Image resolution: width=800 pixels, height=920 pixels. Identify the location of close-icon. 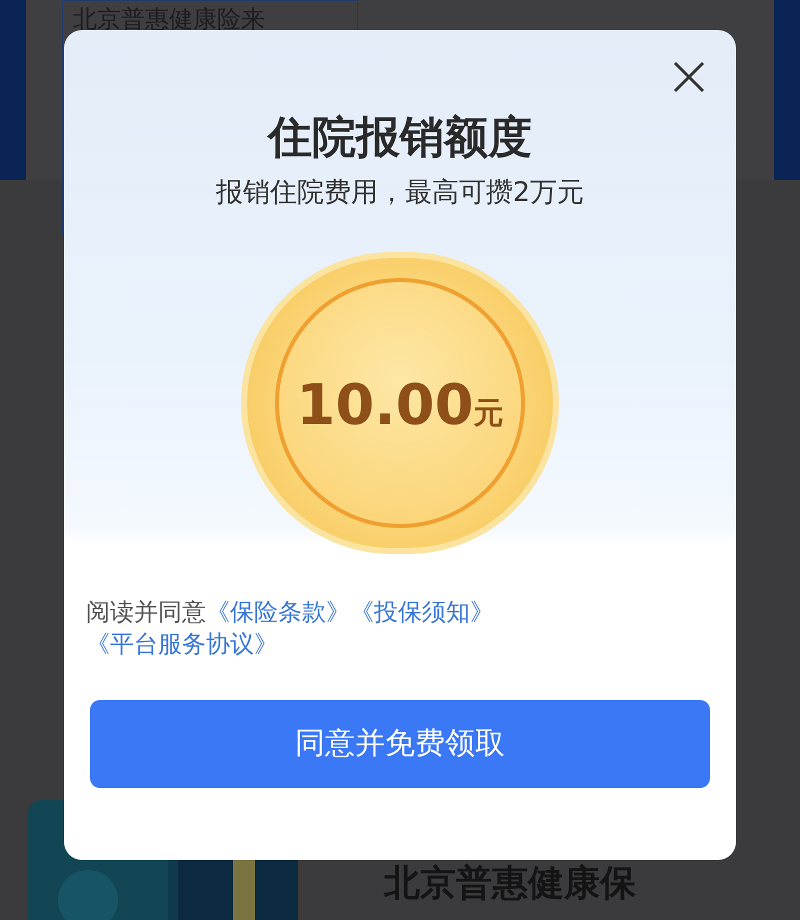
(689, 77).